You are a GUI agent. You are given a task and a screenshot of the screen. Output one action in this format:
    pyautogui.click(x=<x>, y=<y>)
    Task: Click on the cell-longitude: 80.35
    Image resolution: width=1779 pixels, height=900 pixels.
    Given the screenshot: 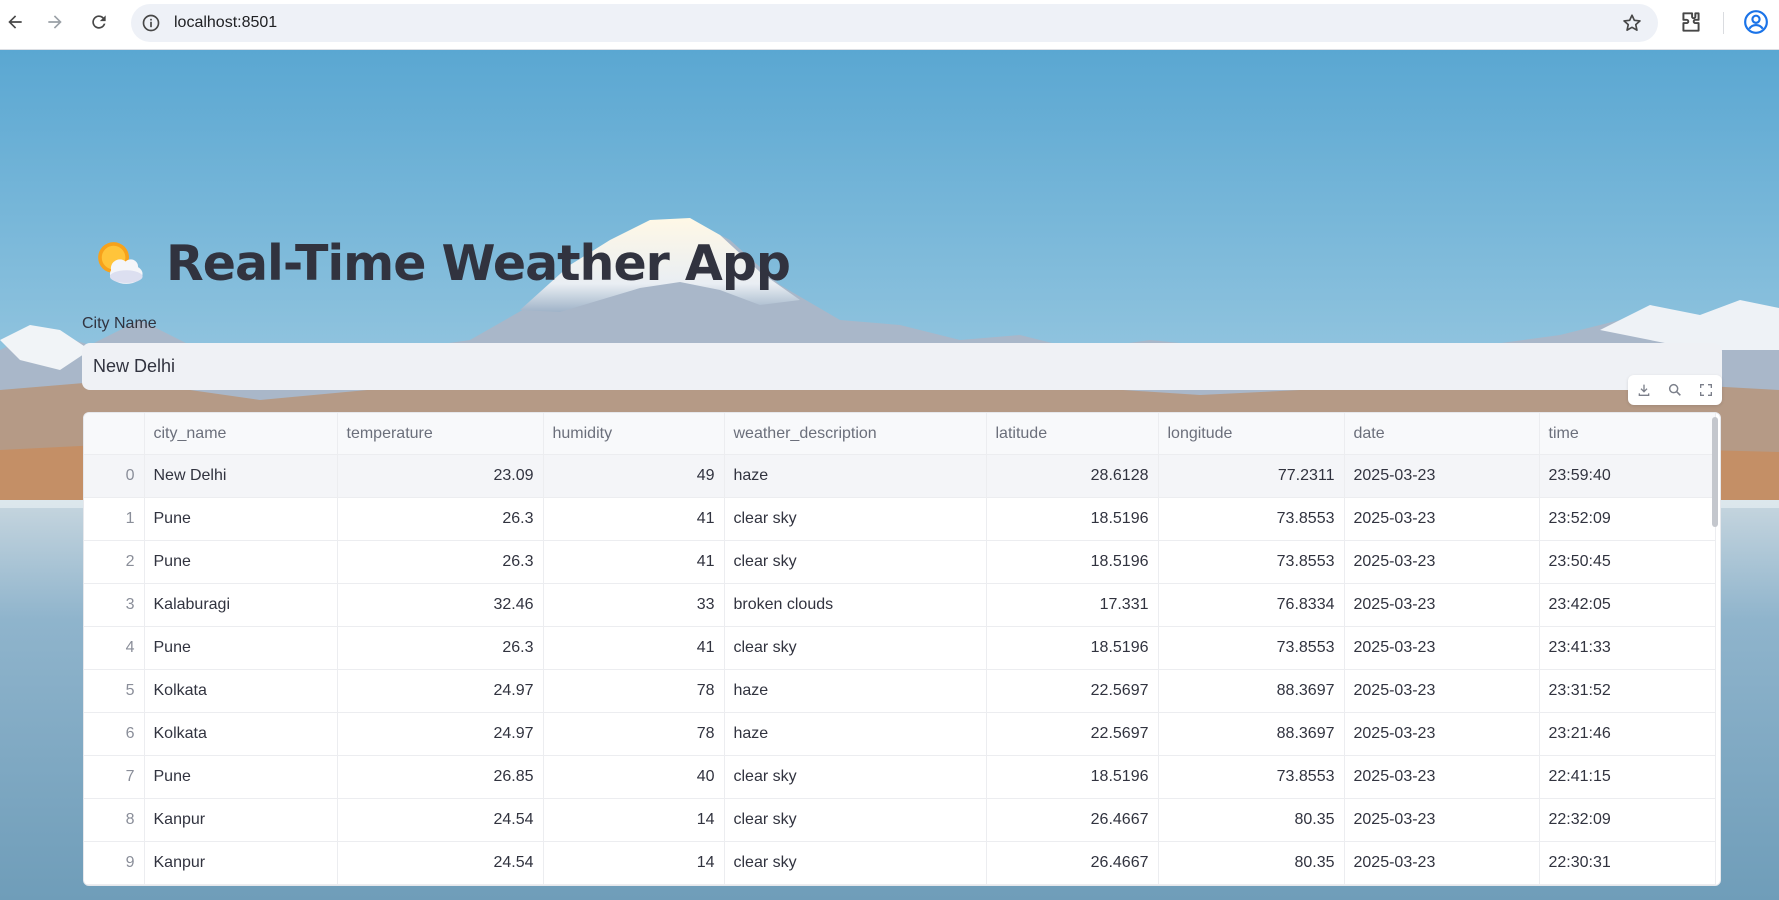 What is the action you would take?
    pyautogui.click(x=1251, y=820)
    